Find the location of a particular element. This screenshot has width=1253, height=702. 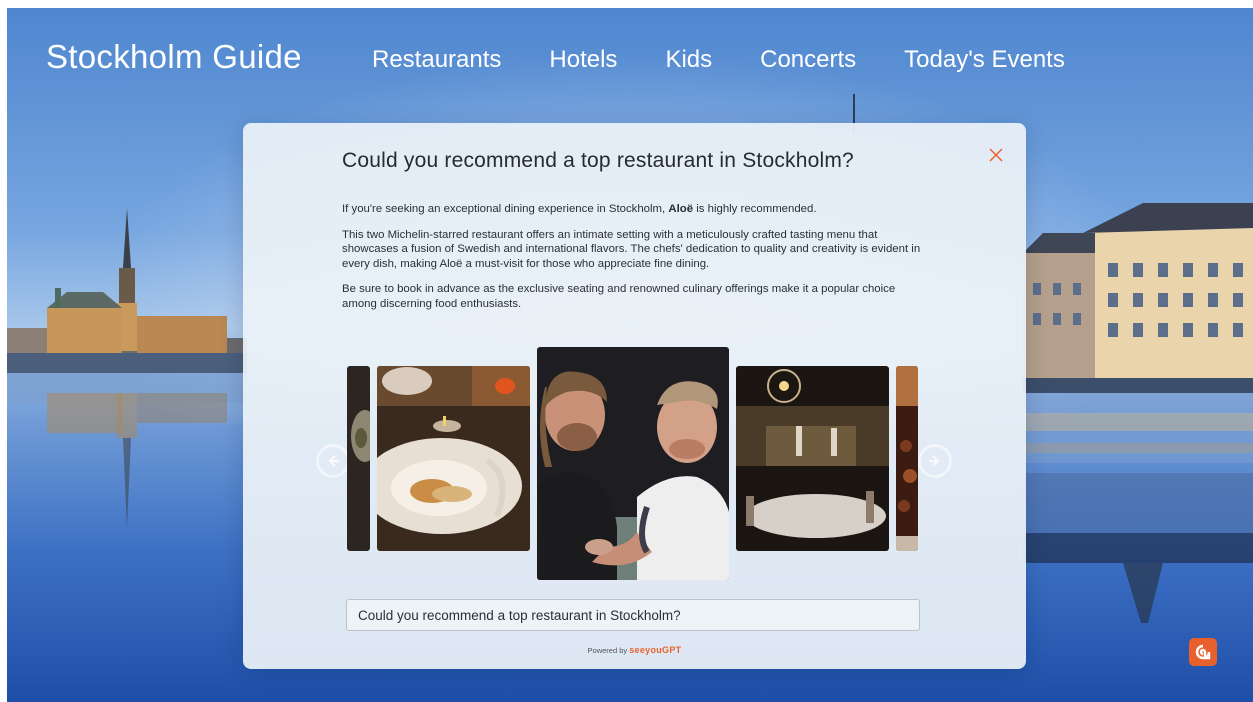

arrow-right-icon is located at coordinates (935, 461).